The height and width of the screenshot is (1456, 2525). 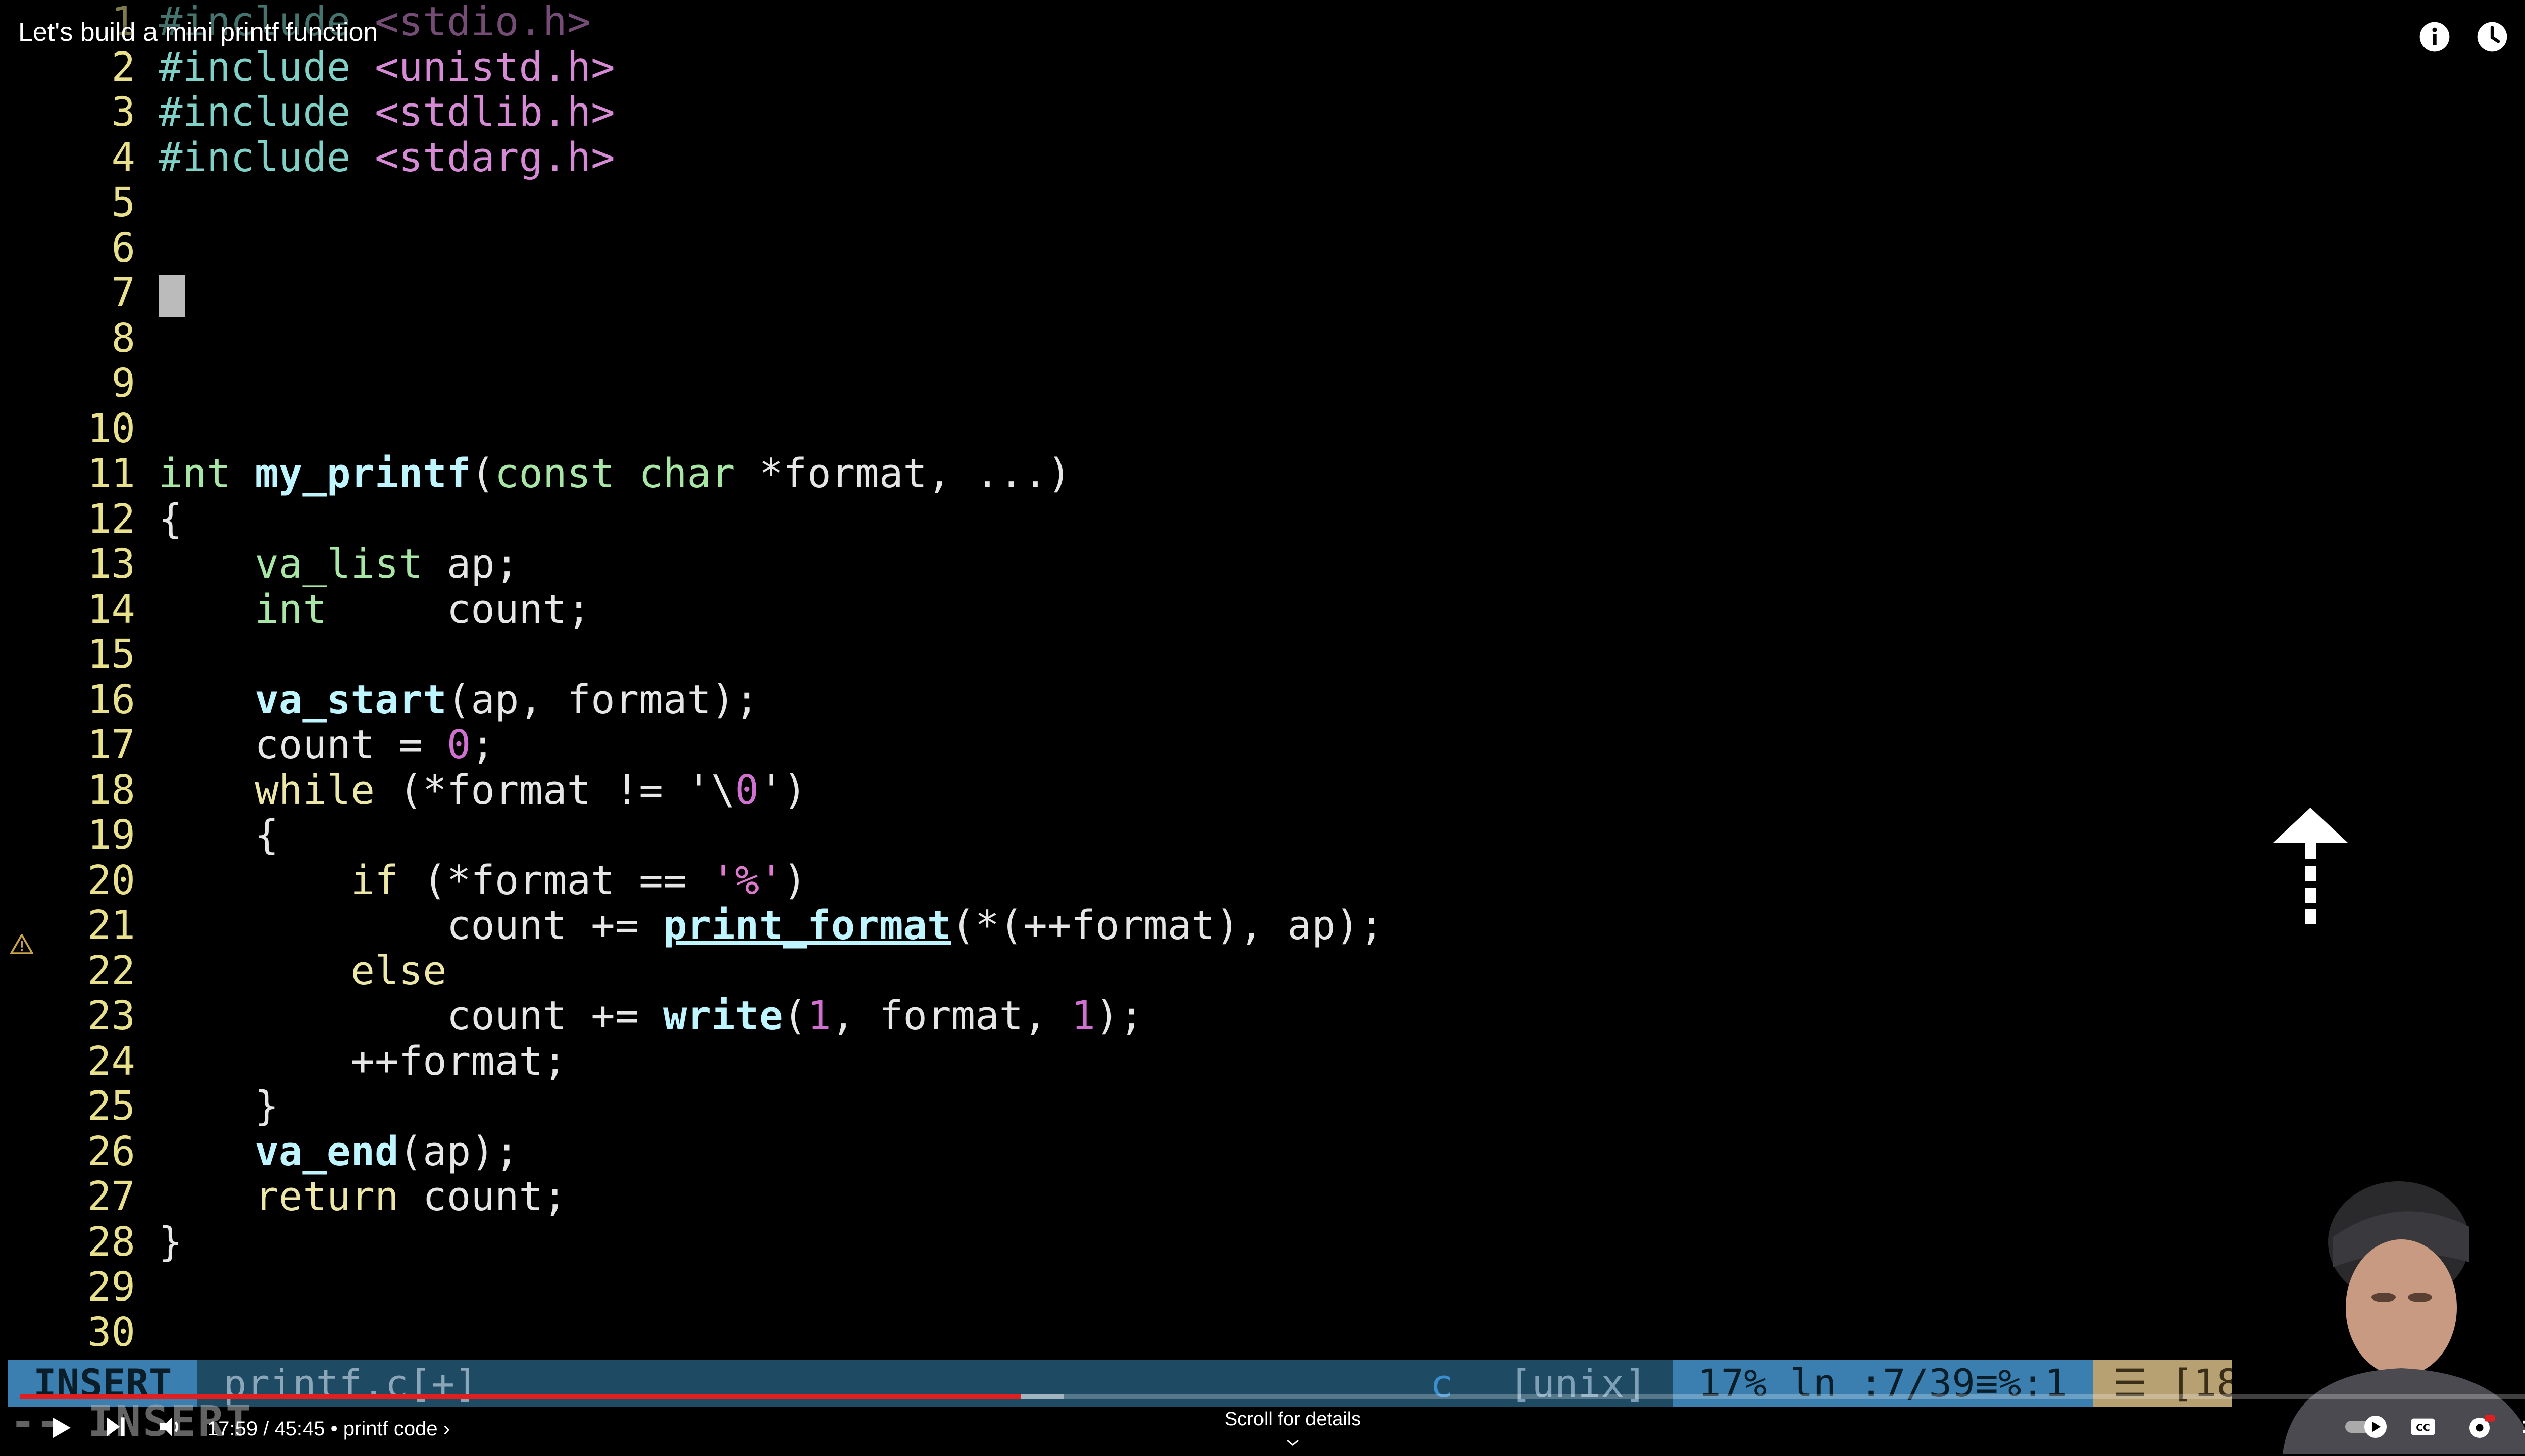 I want to click on scroll-for-details: Scroll for details, so click(x=1262, y=1430).